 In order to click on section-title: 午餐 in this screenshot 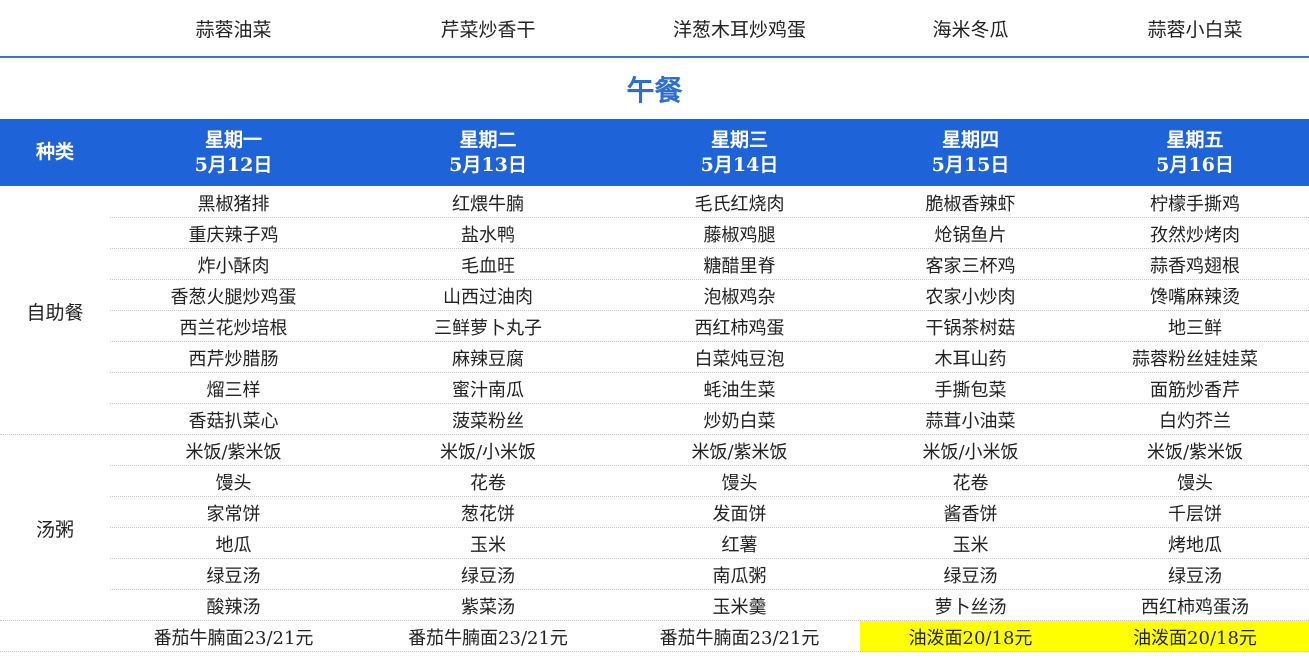, I will do `click(654, 90)`.